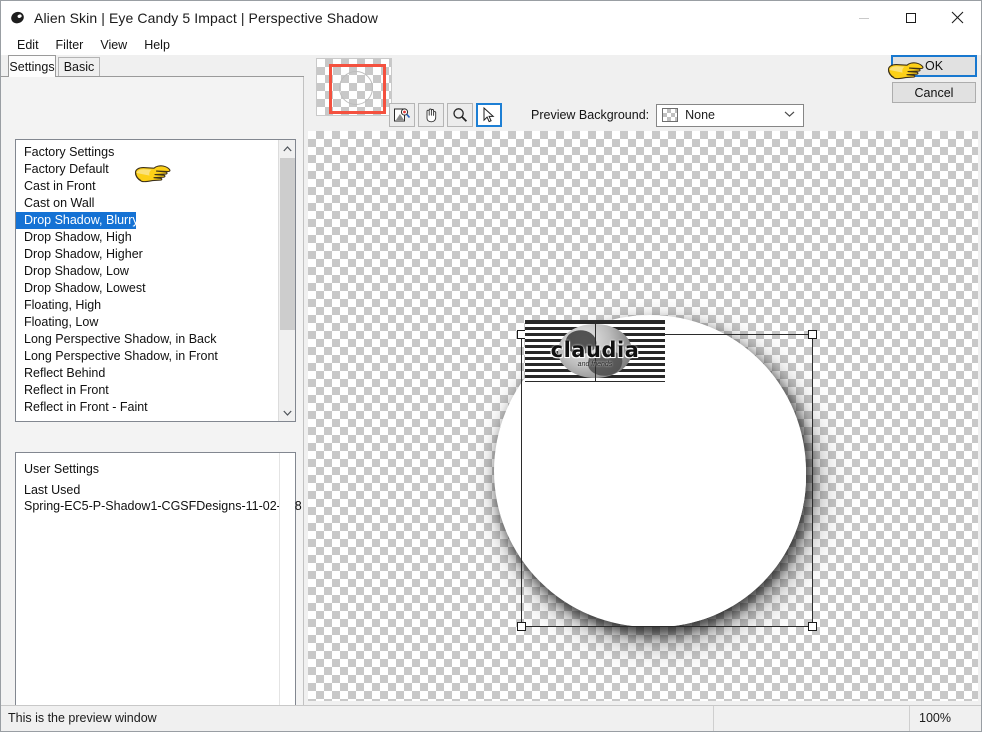 The height and width of the screenshot is (732, 982). What do you see at coordinates (147, 186) in the screenshot?
I see `list-item: Cast in Front` at bounding box center [147, 186].